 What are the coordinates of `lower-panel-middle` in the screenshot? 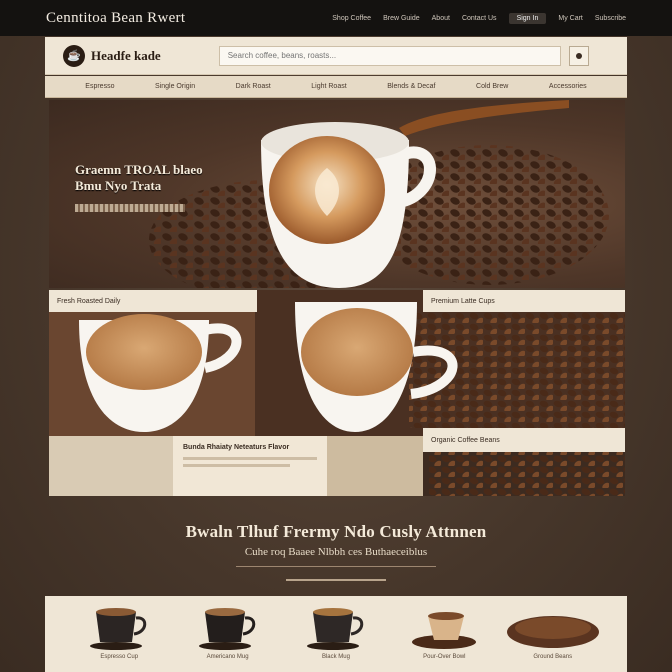 It's located at (375, 466).